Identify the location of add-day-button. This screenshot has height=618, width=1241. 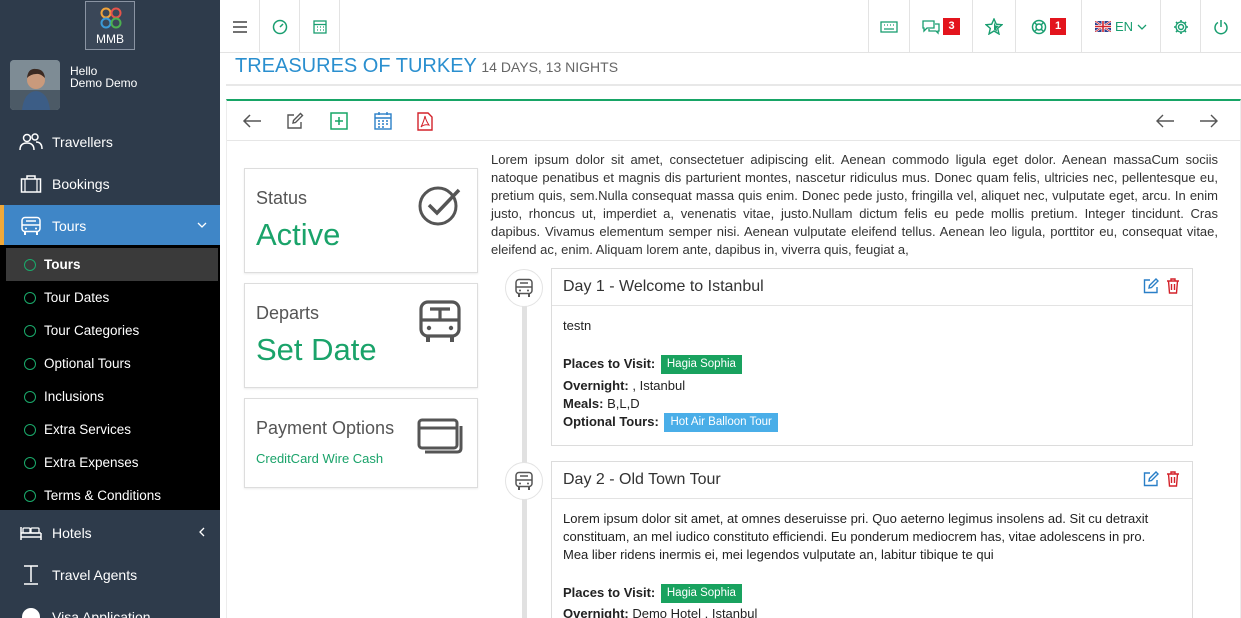
(339, 121).